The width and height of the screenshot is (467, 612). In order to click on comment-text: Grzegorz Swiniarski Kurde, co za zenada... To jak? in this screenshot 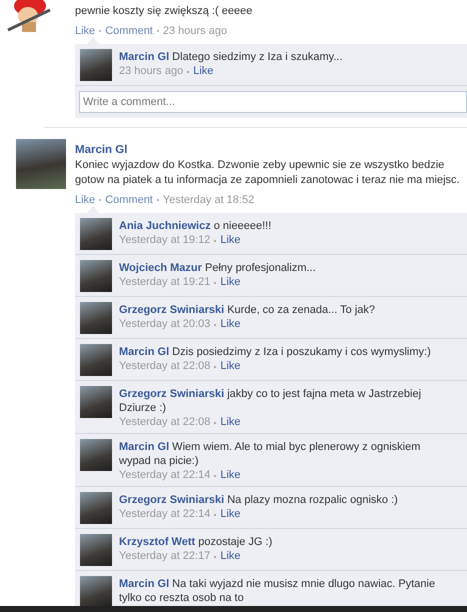, I will do `click(247, 310)`.